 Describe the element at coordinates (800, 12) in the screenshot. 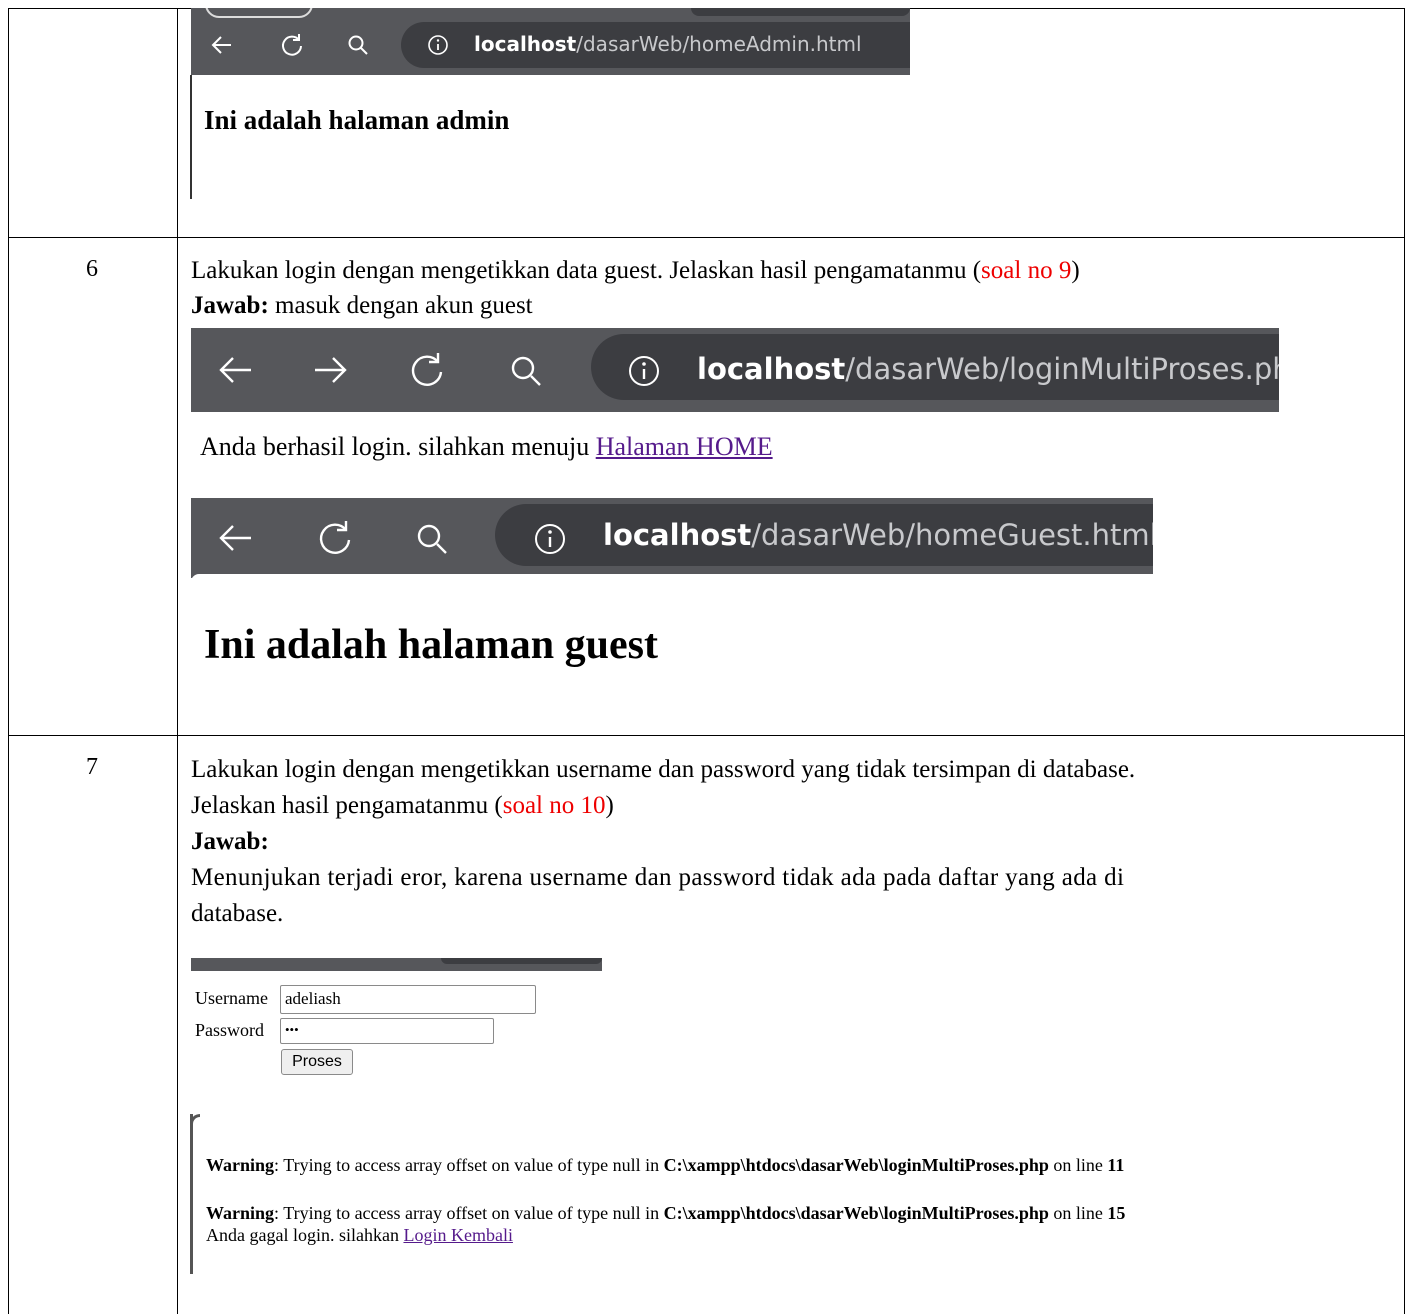

I see `tab-strip-dark` at that location.